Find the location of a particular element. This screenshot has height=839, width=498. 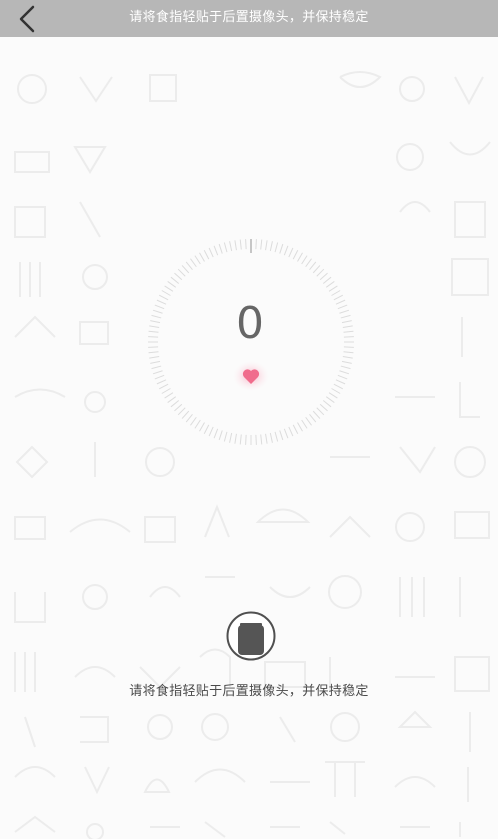

heart-rate-value: 0 is located at coordinates (250, 323).